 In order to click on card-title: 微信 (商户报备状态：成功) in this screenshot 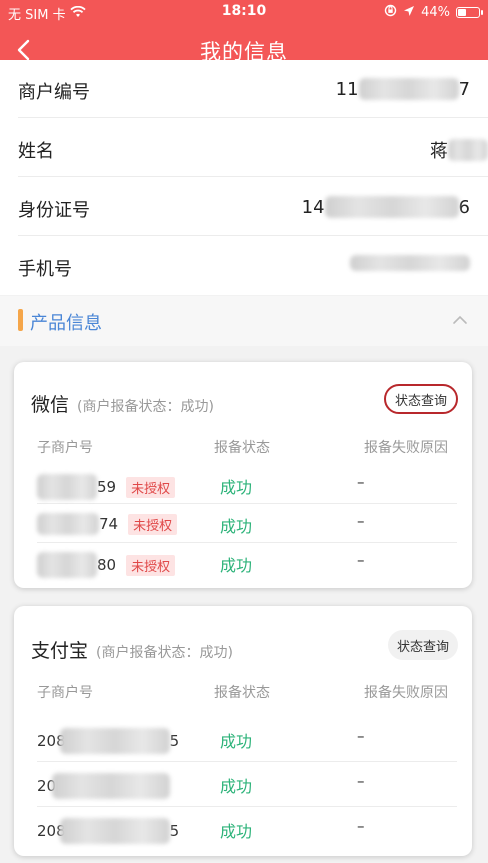, I will do `click(122, 403)`.